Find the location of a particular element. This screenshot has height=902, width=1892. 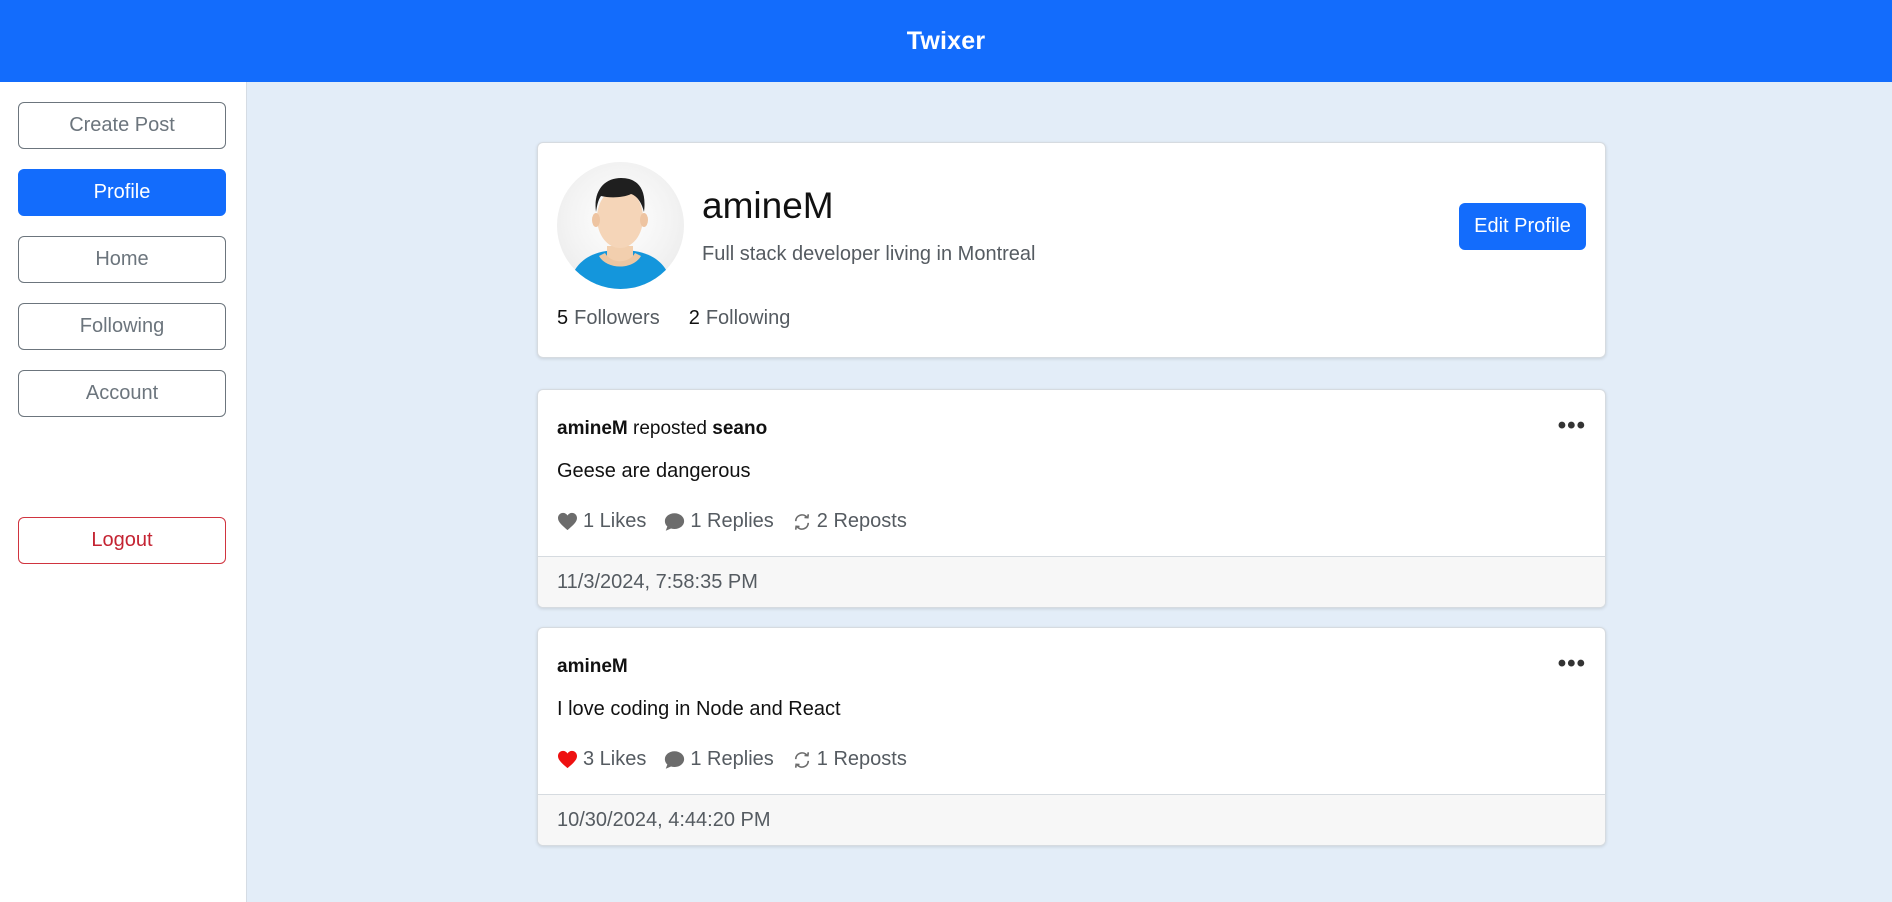

like-button: 3 Likes is located at coordinates (601, 759).